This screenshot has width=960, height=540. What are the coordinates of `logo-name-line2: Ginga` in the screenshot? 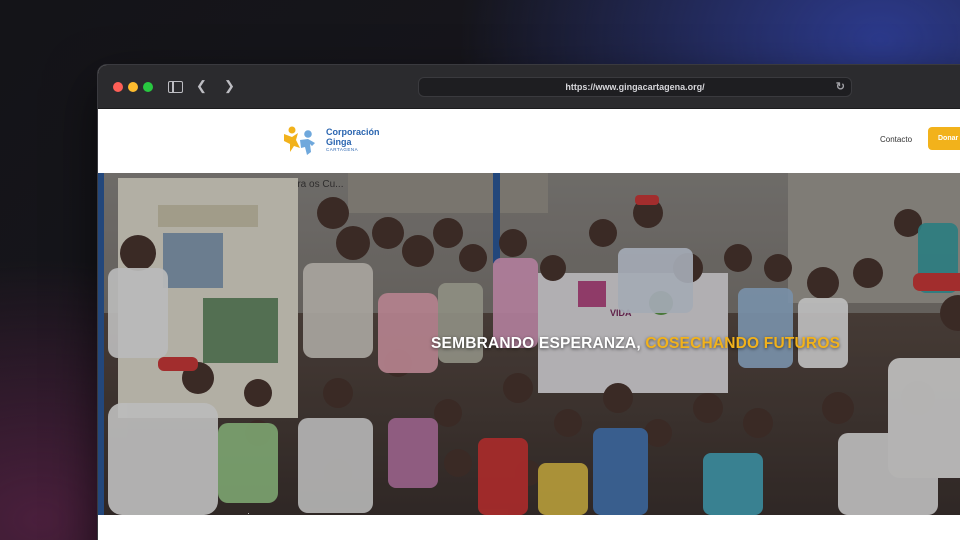 It's located at (339, 142).